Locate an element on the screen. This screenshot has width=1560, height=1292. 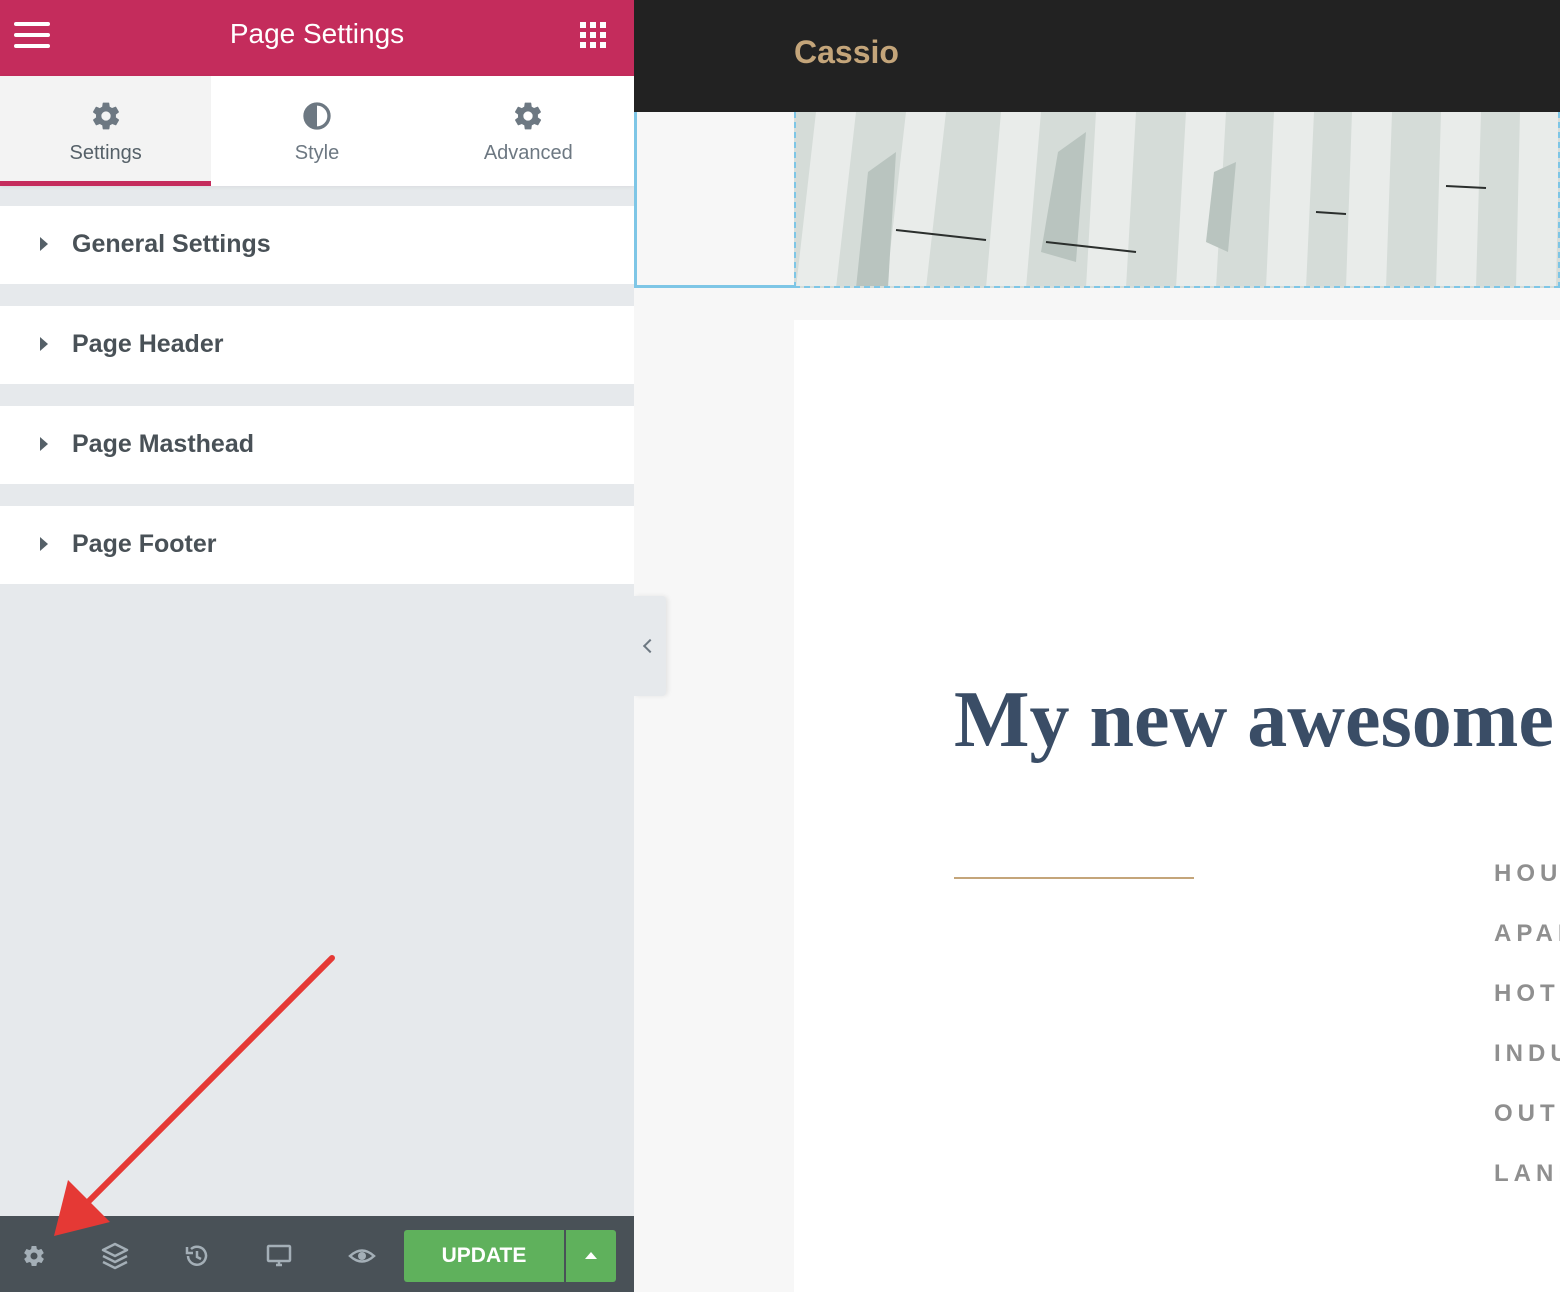
section-title: Page Header is located at coordinates (148, 344).